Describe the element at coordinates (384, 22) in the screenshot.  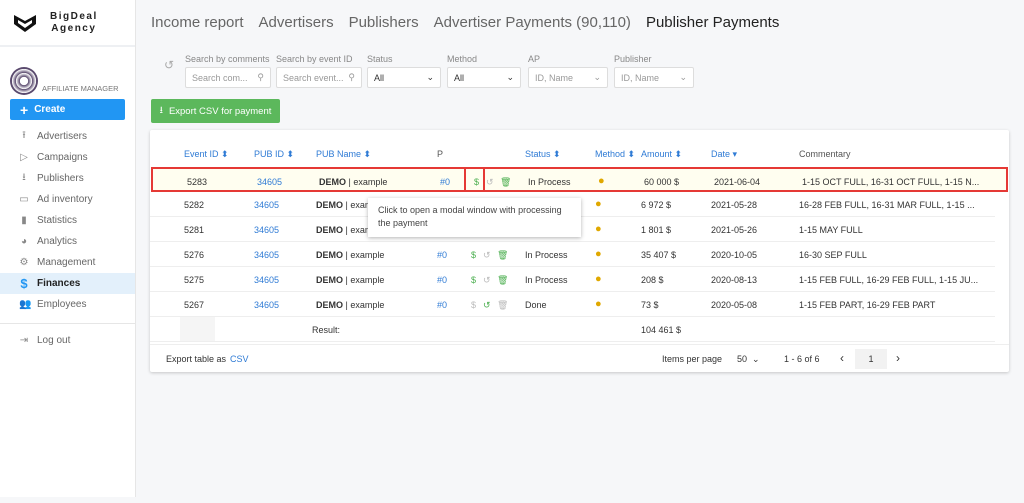
I see `tab-2: Publishers` at that location.